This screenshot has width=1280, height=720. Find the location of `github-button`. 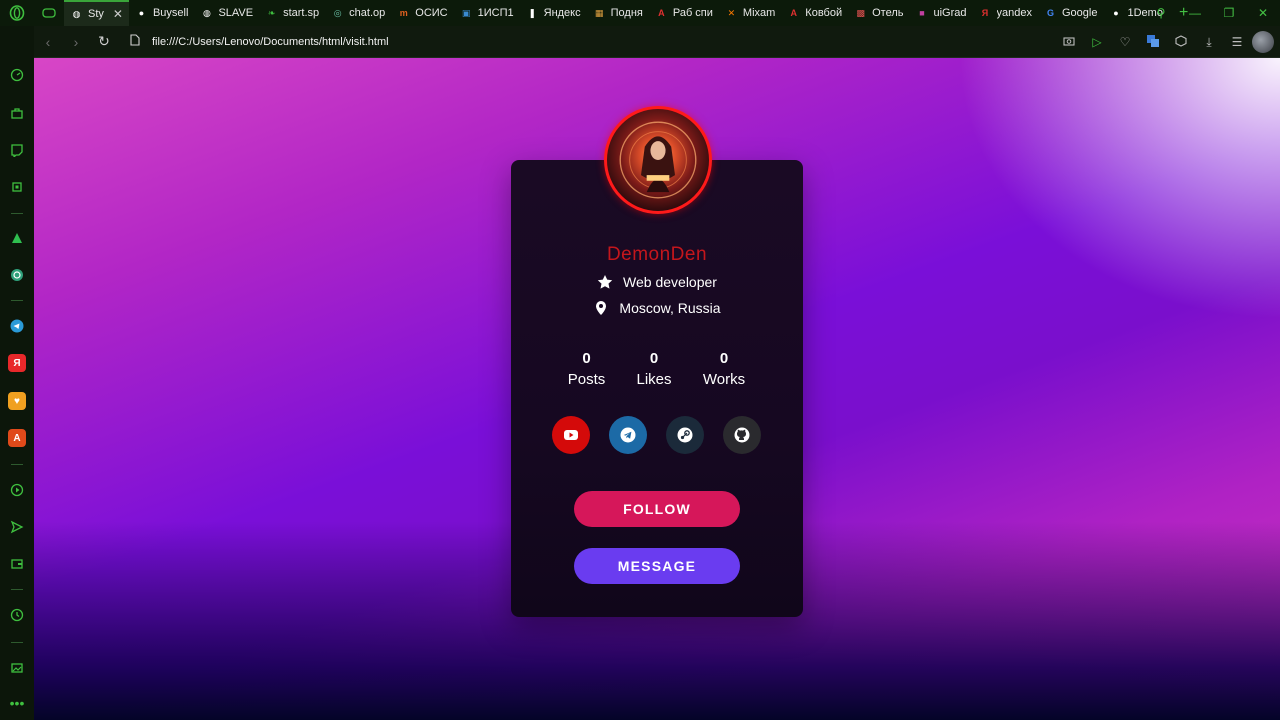

github-button is located at coordinates (742, 435).